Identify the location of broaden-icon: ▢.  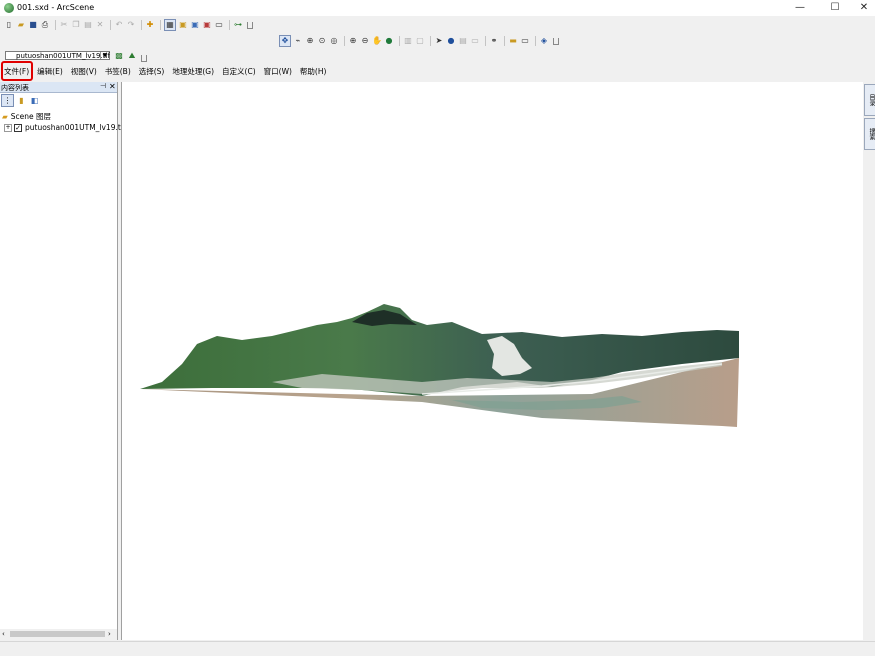
(420, 41).